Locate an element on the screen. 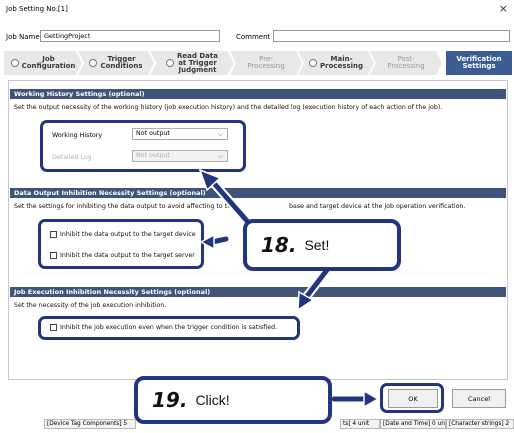 This screenshot has height=433, width=514. status-character-strings: [Character strings] 2 is located at coordinates (480, 424).